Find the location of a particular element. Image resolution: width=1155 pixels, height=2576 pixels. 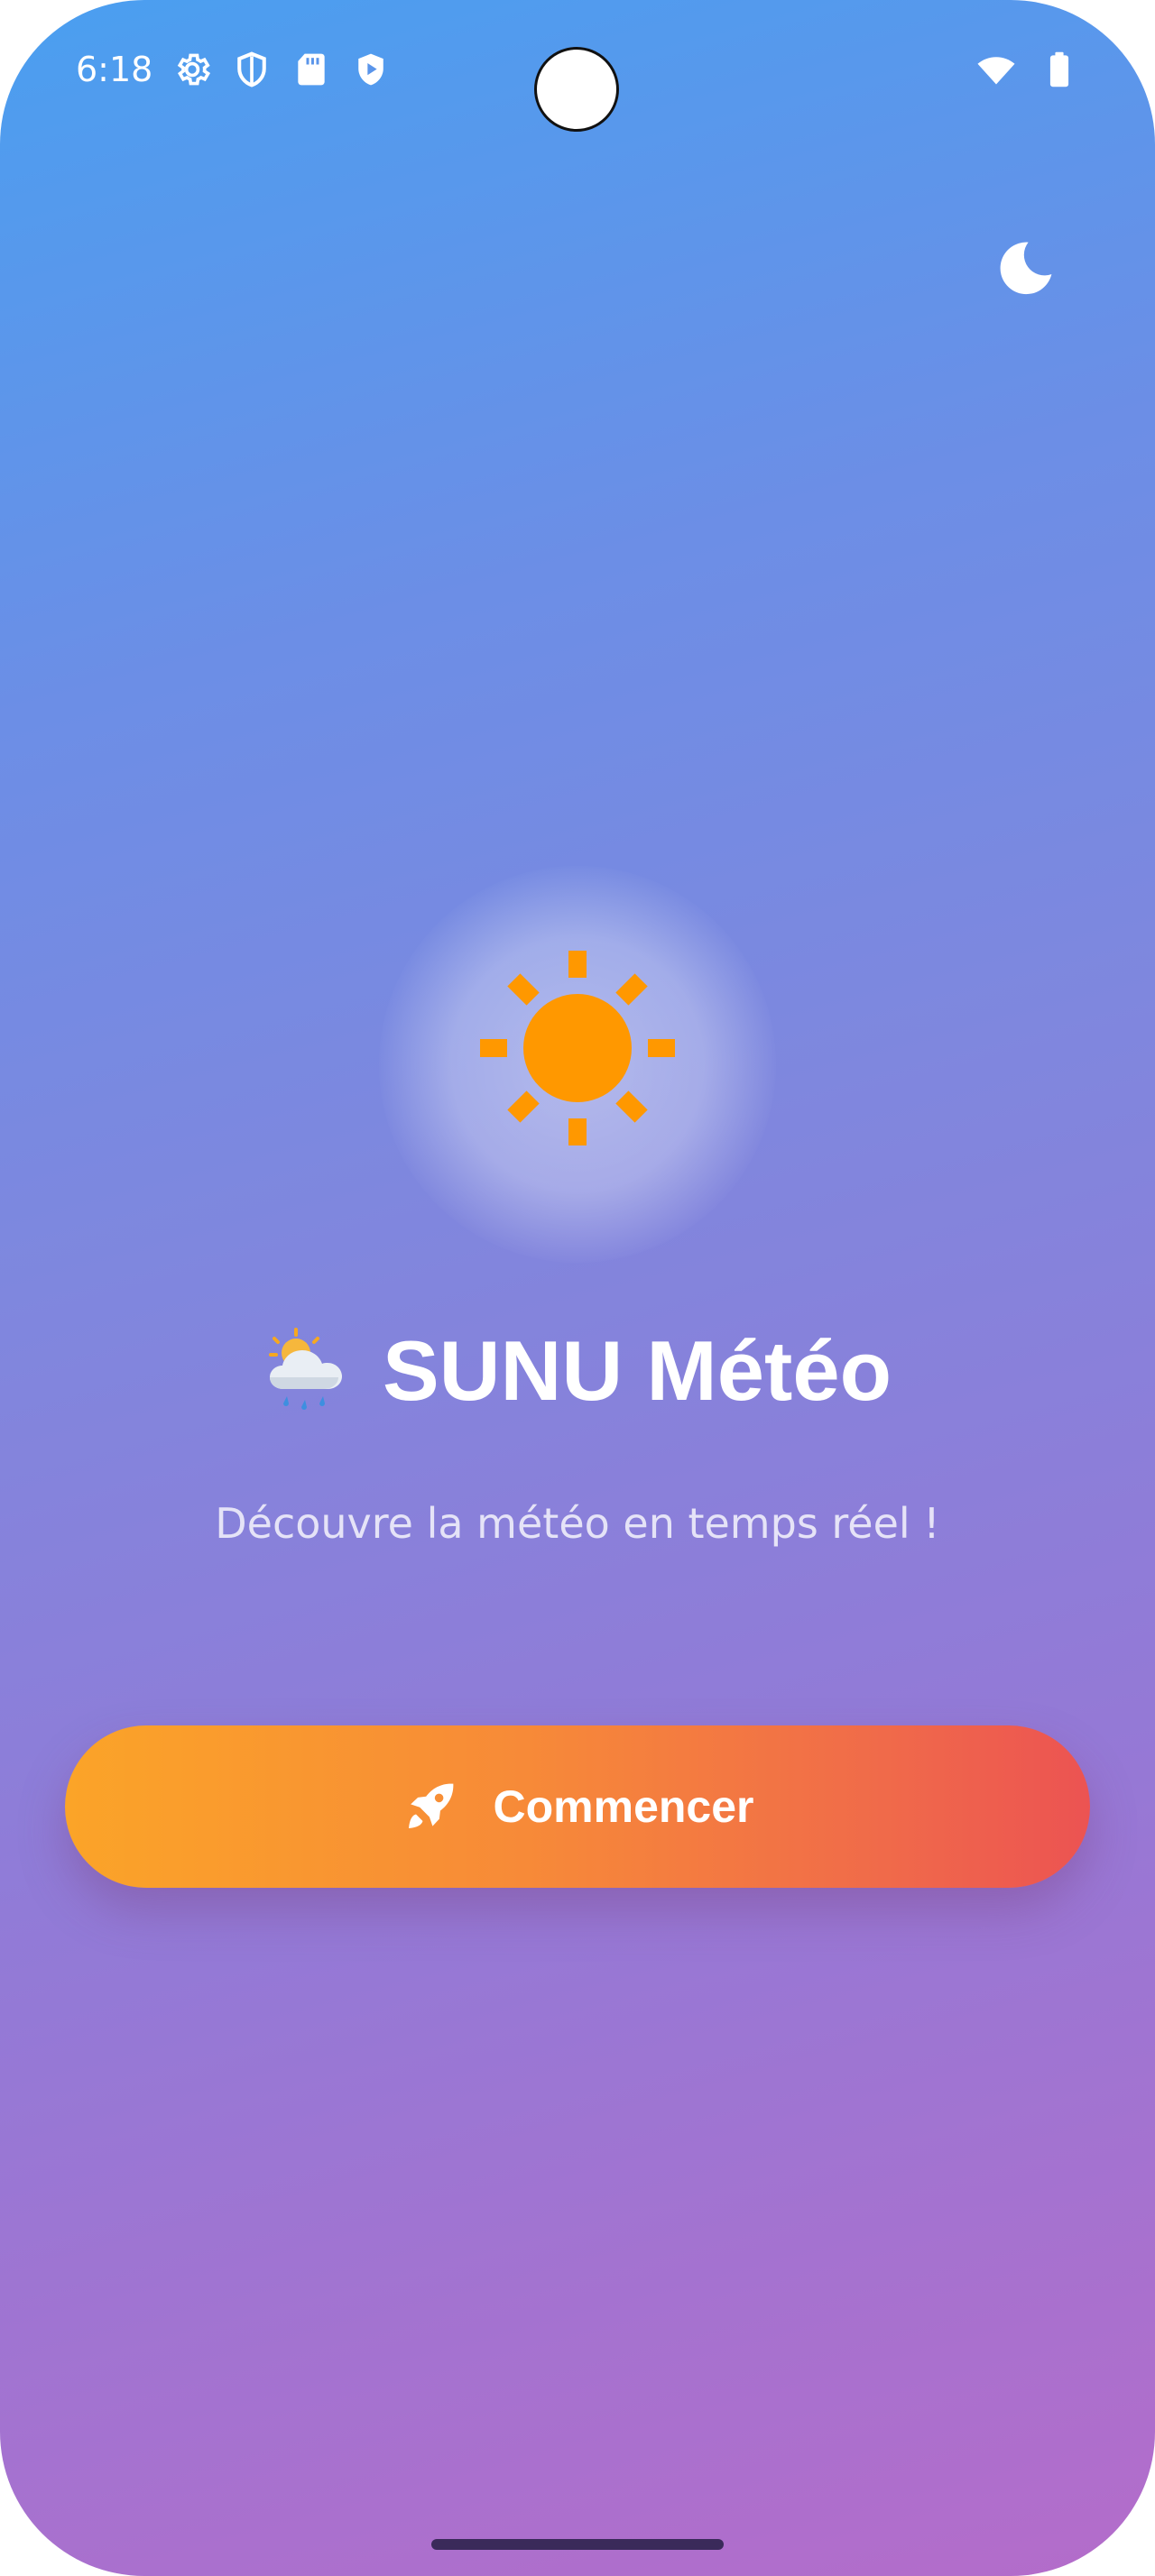

rocket-icon is located at coordinates (430, 1805).